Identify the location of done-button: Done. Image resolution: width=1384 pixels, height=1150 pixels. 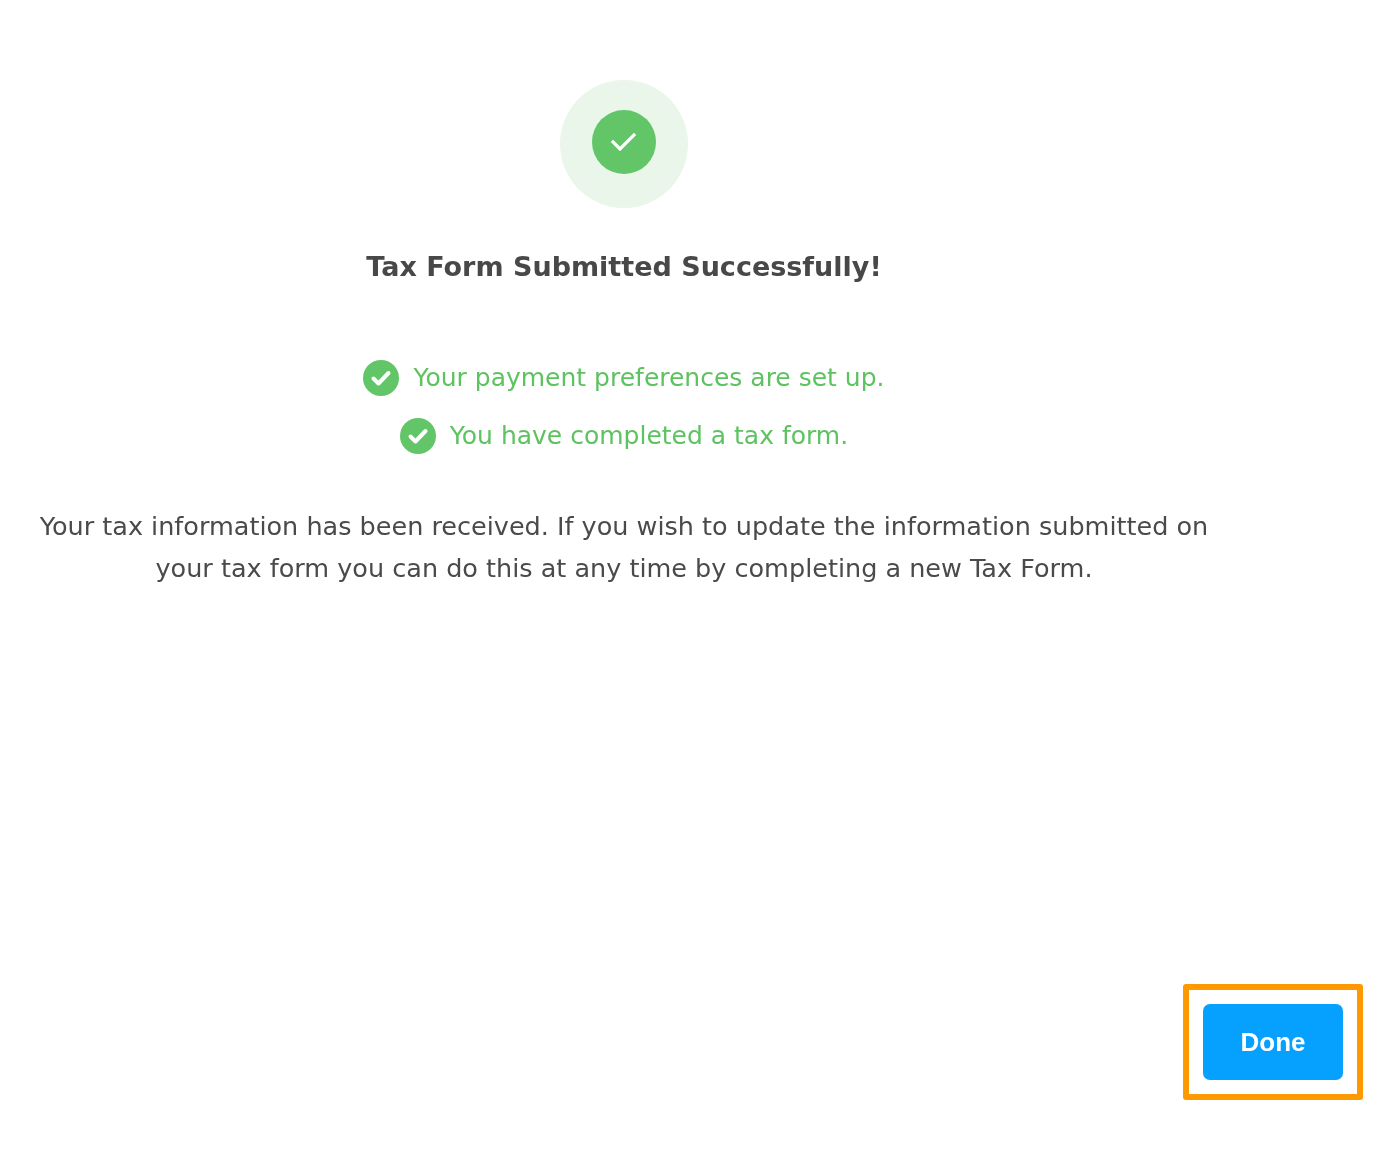
(1273, 1042).